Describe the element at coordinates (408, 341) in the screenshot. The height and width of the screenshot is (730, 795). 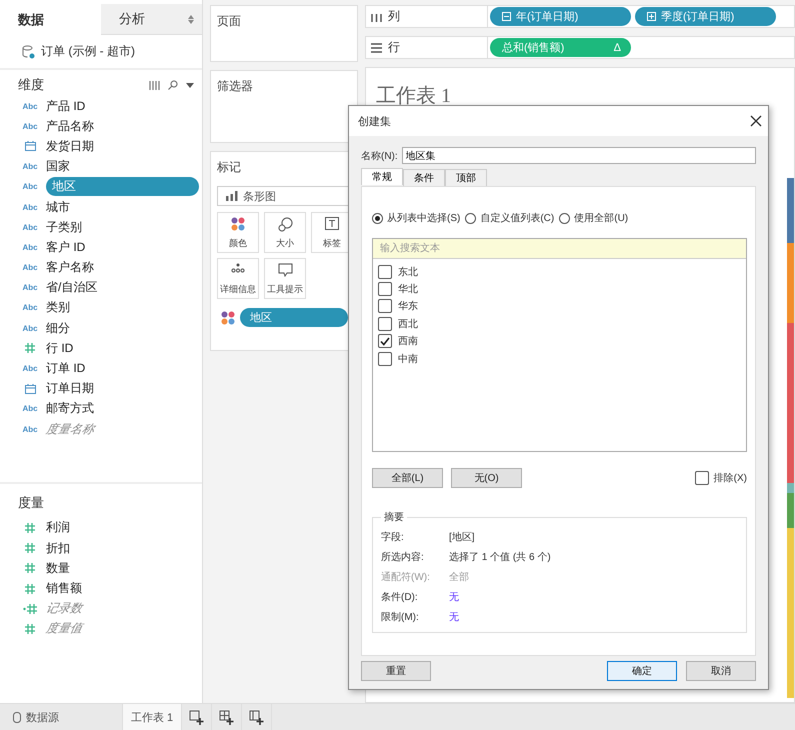
I see `item-label: 西南` at that location.